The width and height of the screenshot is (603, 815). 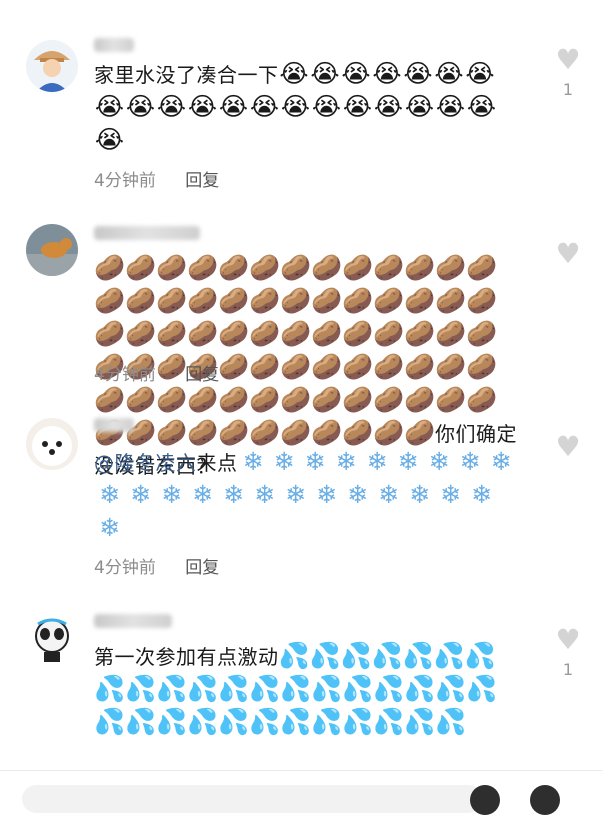 I want to click on comment-input-bar, so click(x=301, y=792).